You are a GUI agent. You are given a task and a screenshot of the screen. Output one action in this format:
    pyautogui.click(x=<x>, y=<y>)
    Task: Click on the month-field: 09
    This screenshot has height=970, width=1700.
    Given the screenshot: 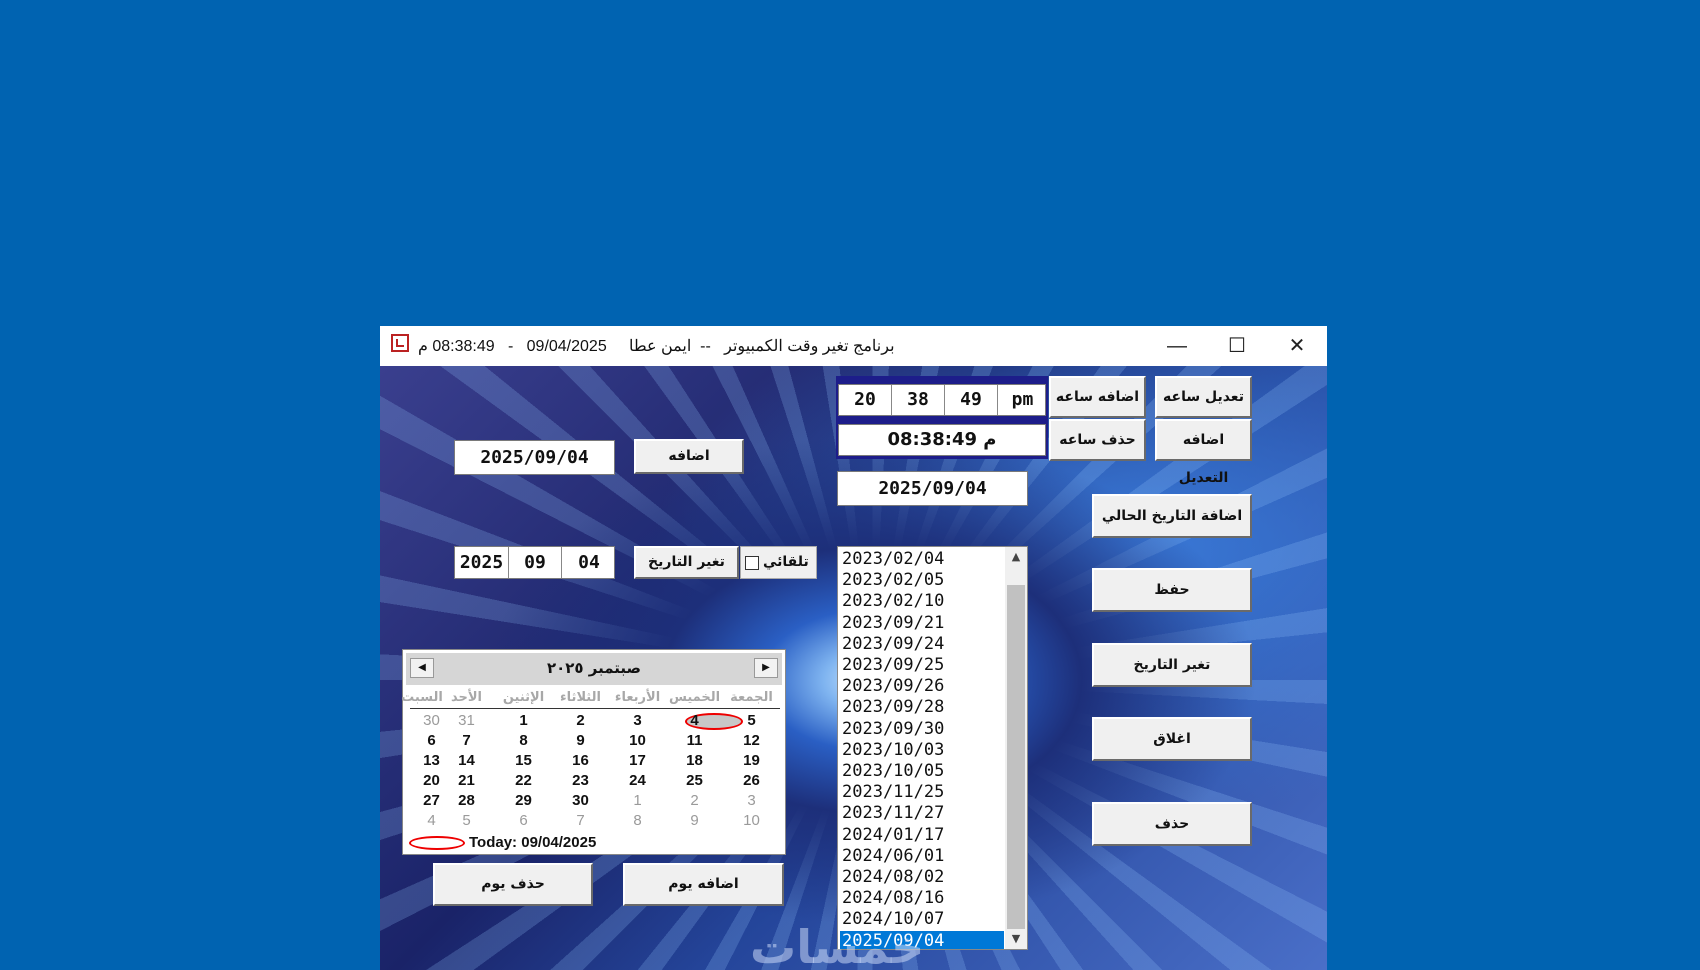 What is the action you would take?
    pyautogui.click(x=535, y=562)
    